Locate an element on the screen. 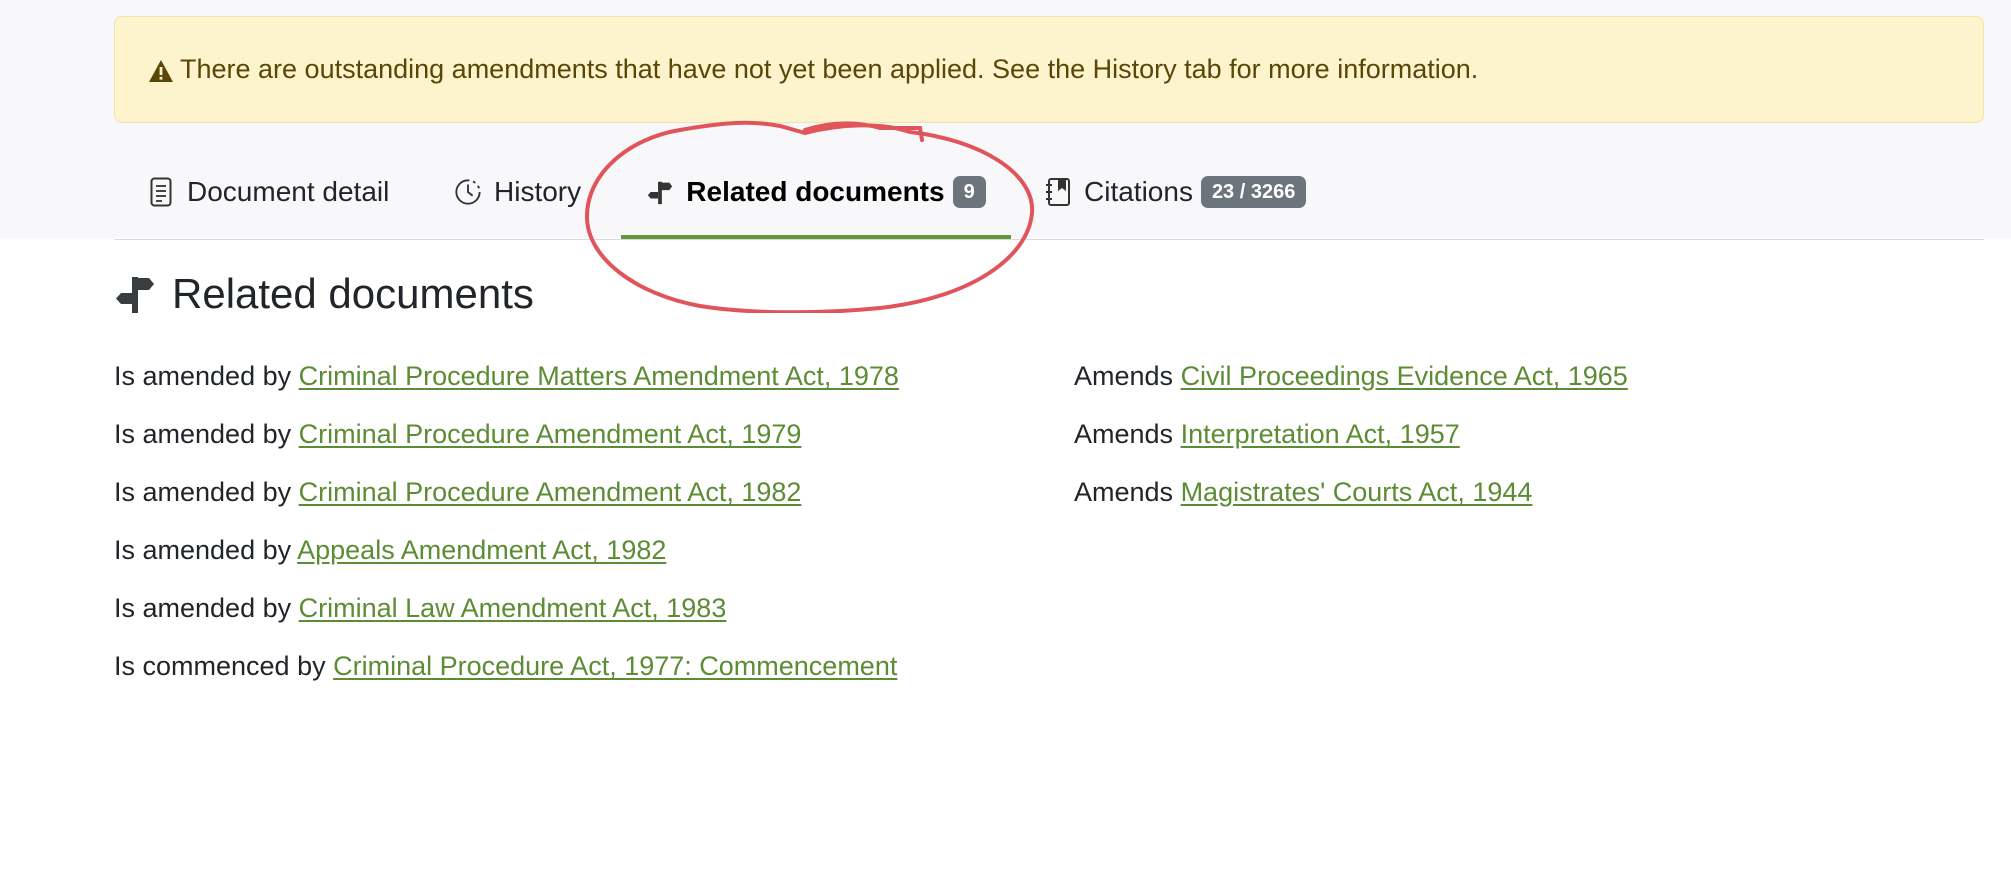 The width and height of the screenshot is (2011, 893). related-document-link: Appeals Amendment Act, 1982 is located at coordinates (481, 550).